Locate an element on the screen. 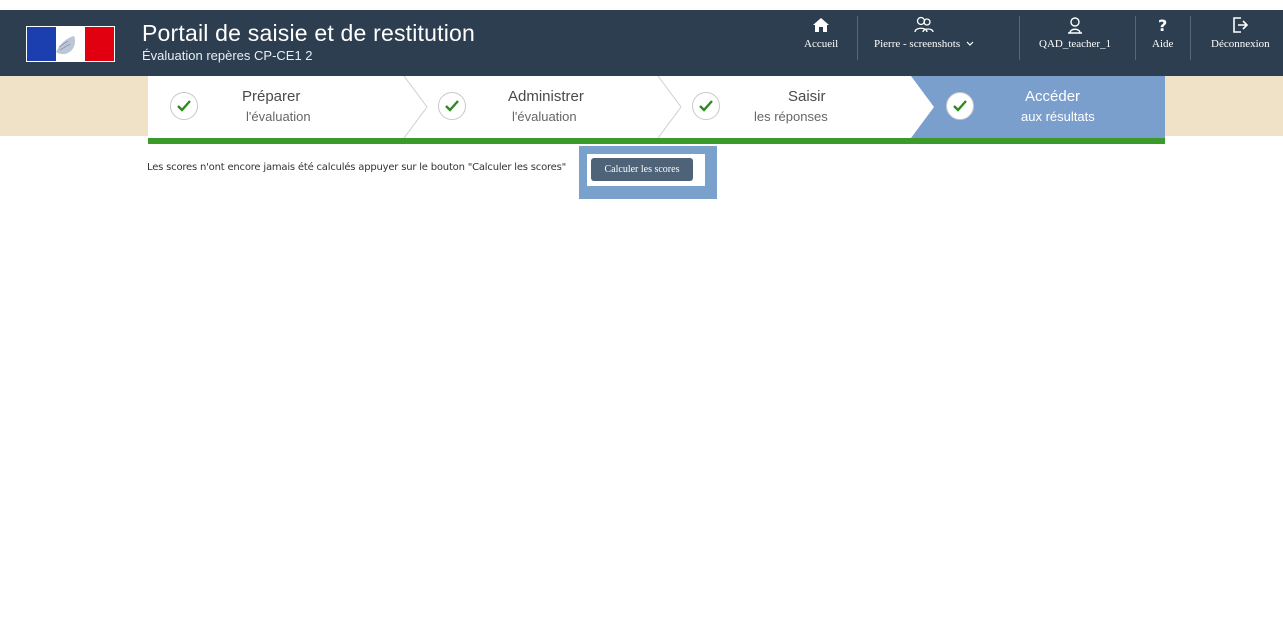  app-title: Portail de saisie et de restitution is located at coordinates (309, 33).